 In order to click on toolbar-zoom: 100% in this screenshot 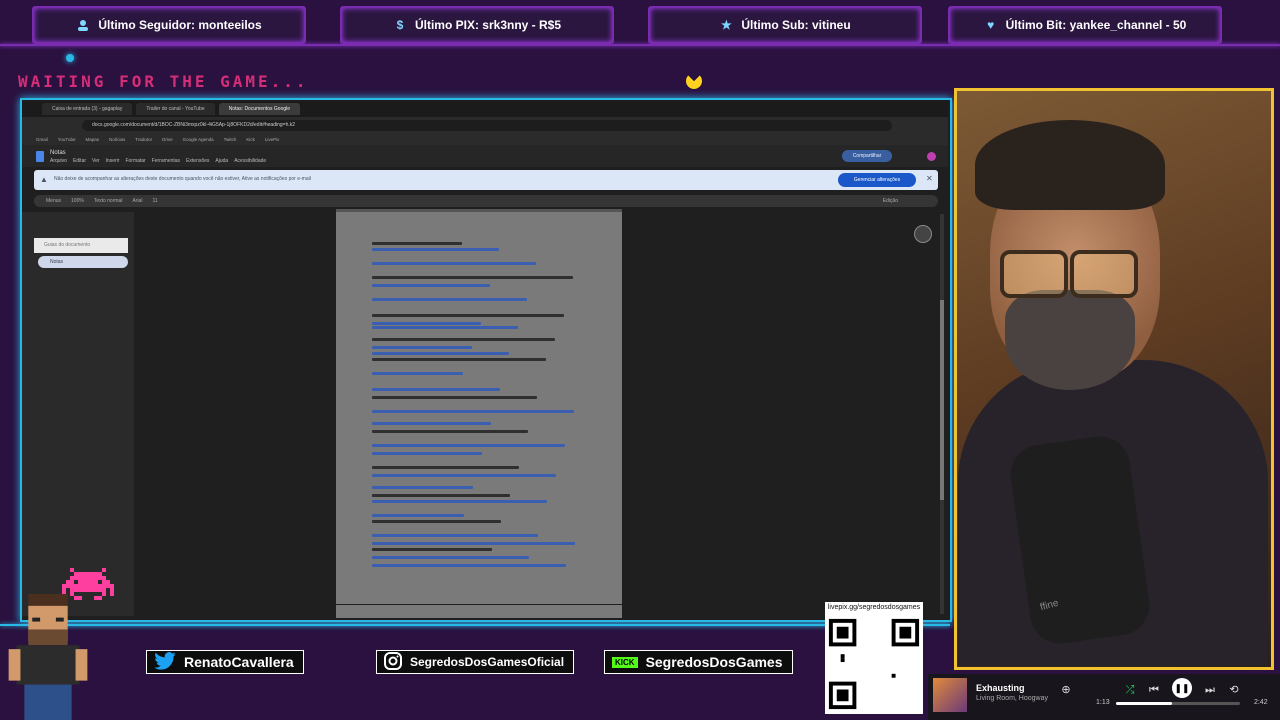, I will do `click(77, 201)`.